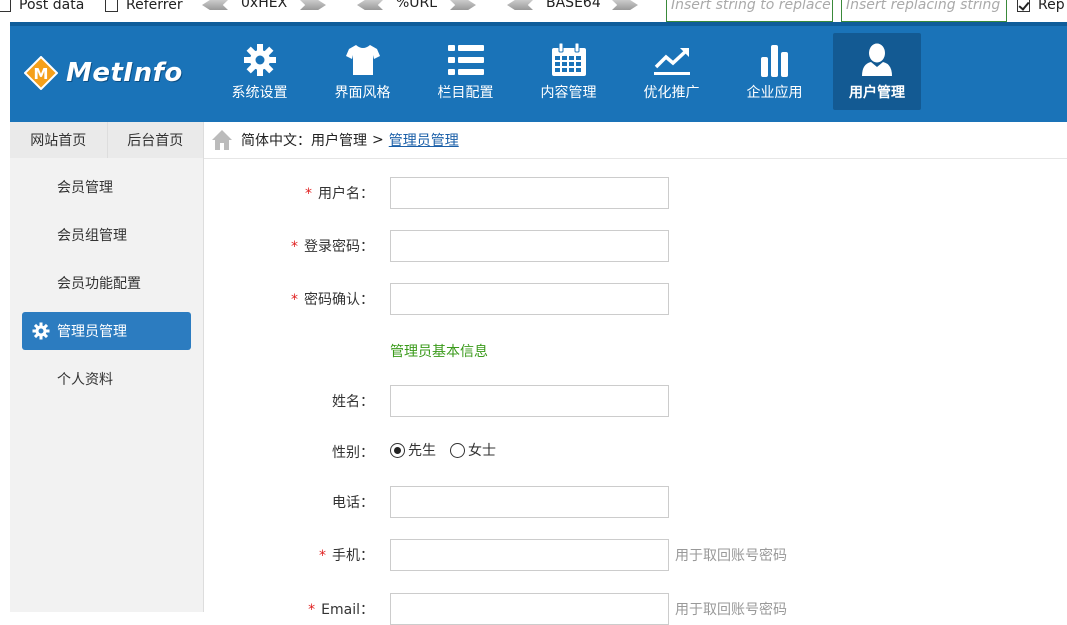  What do you see at coordinates (671, 93) in the screenshot?
I see `nav-label: 优化推广` at bounding box center [671, 93].